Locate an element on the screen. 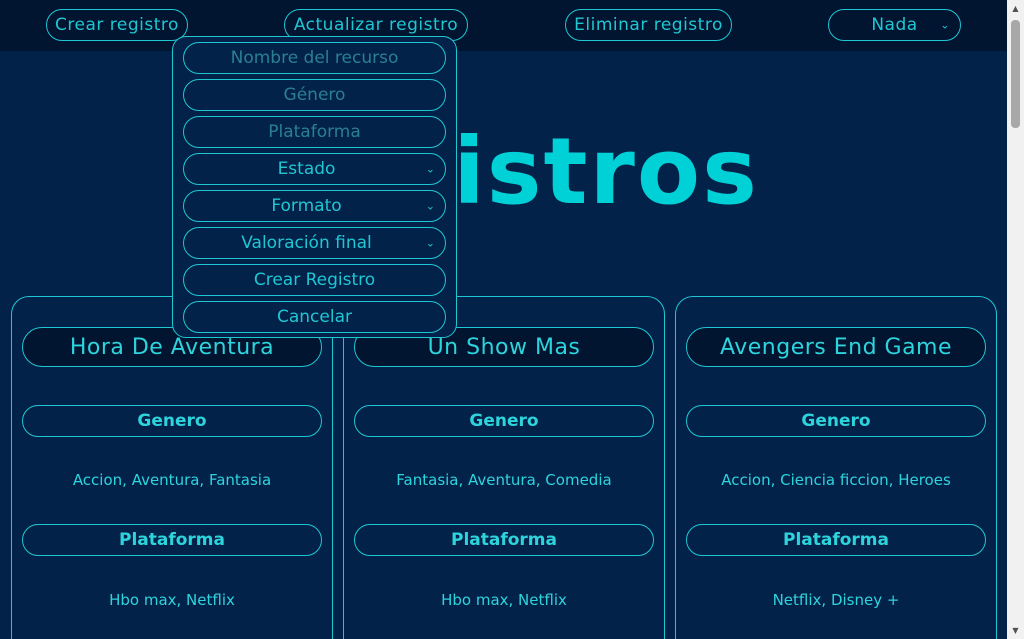 The image size is (1024, 639). genre-values: Accion, Aventura, Fantasia is located at coordinates (172, 480).